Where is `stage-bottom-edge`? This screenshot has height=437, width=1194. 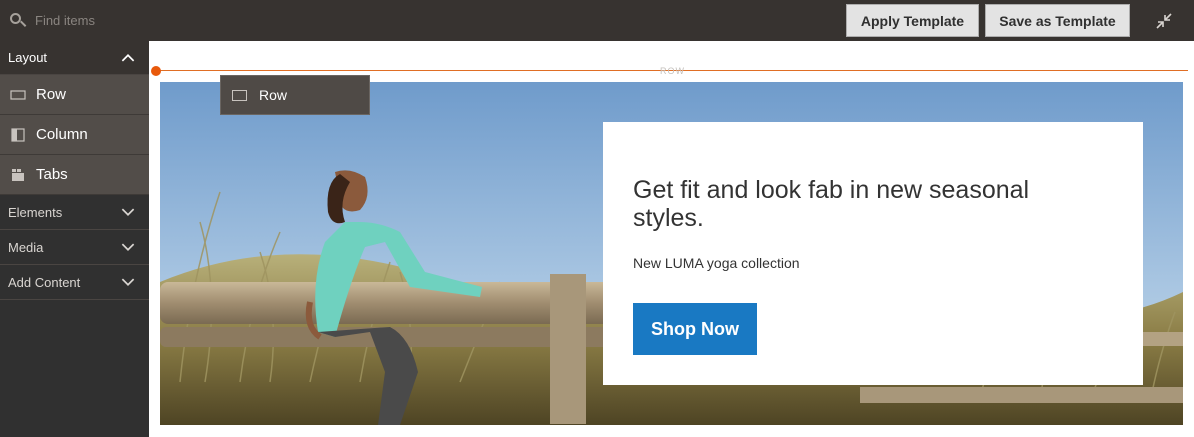
stage-bottom-edge is located at coordinates (671, 431).